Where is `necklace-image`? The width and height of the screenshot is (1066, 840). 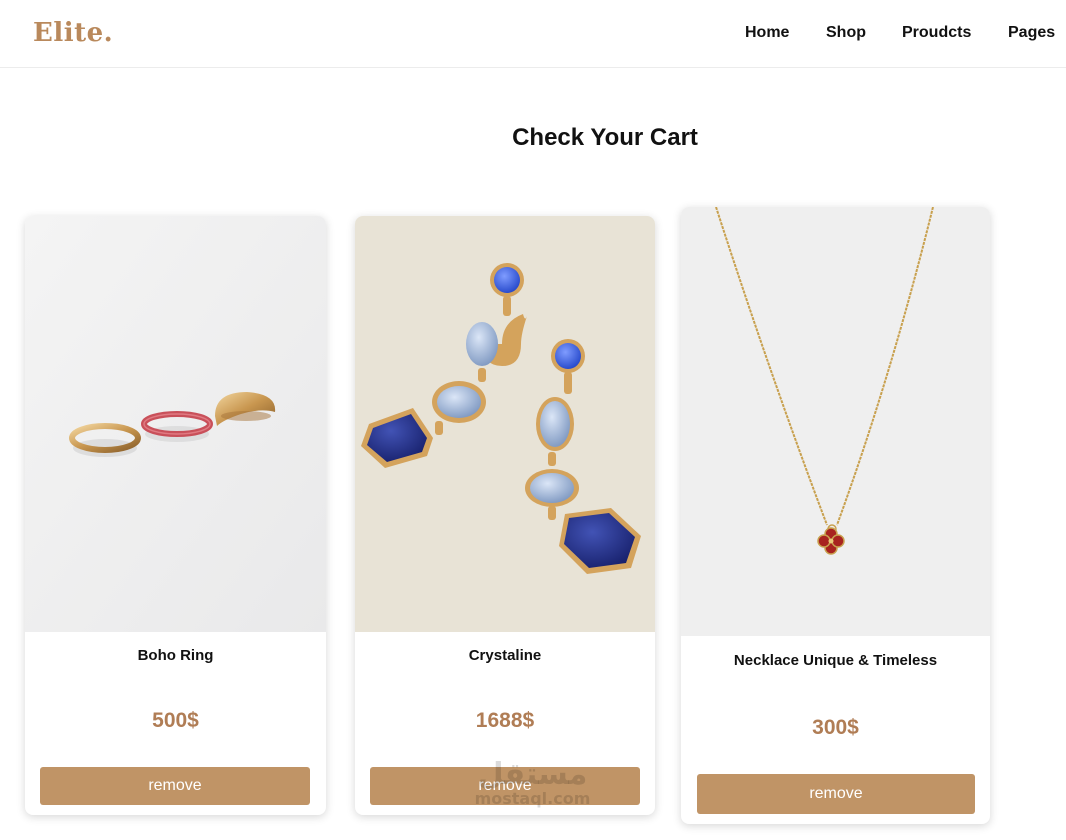
necklace-image is located at coordinates (835, 421).